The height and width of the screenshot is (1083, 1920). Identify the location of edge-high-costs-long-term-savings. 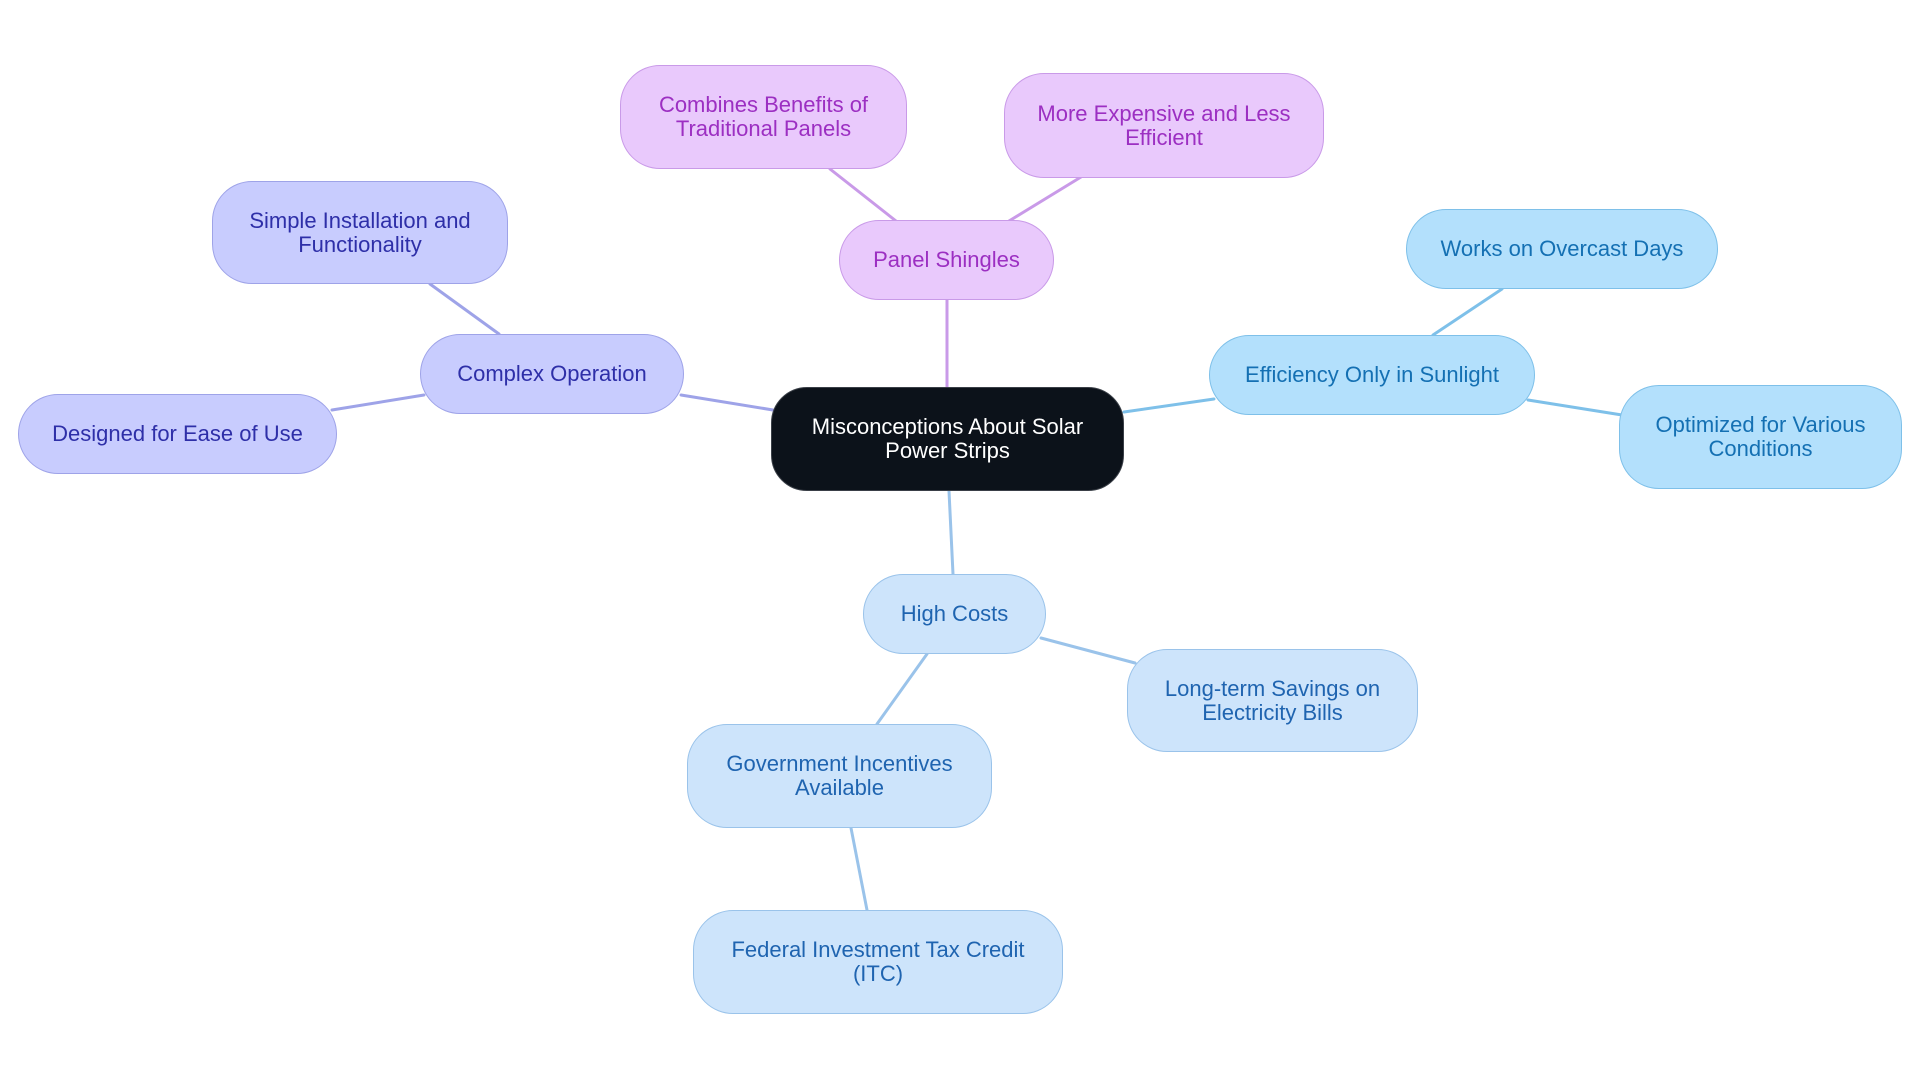
(1088, 650).